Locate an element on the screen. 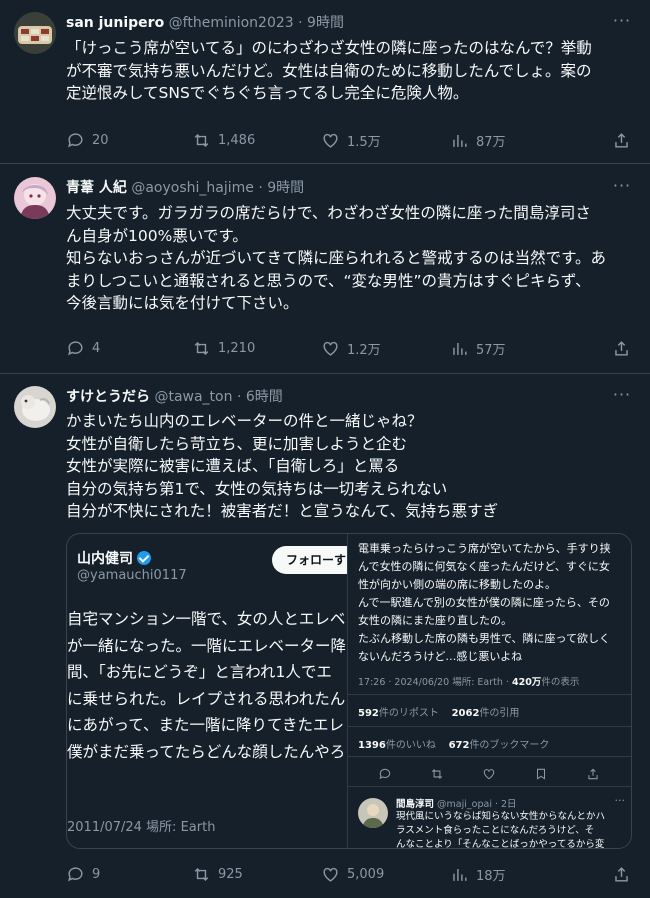 This screenshot has width=650, height=898. repost-button: 925 is located at coordinates (217, 874).